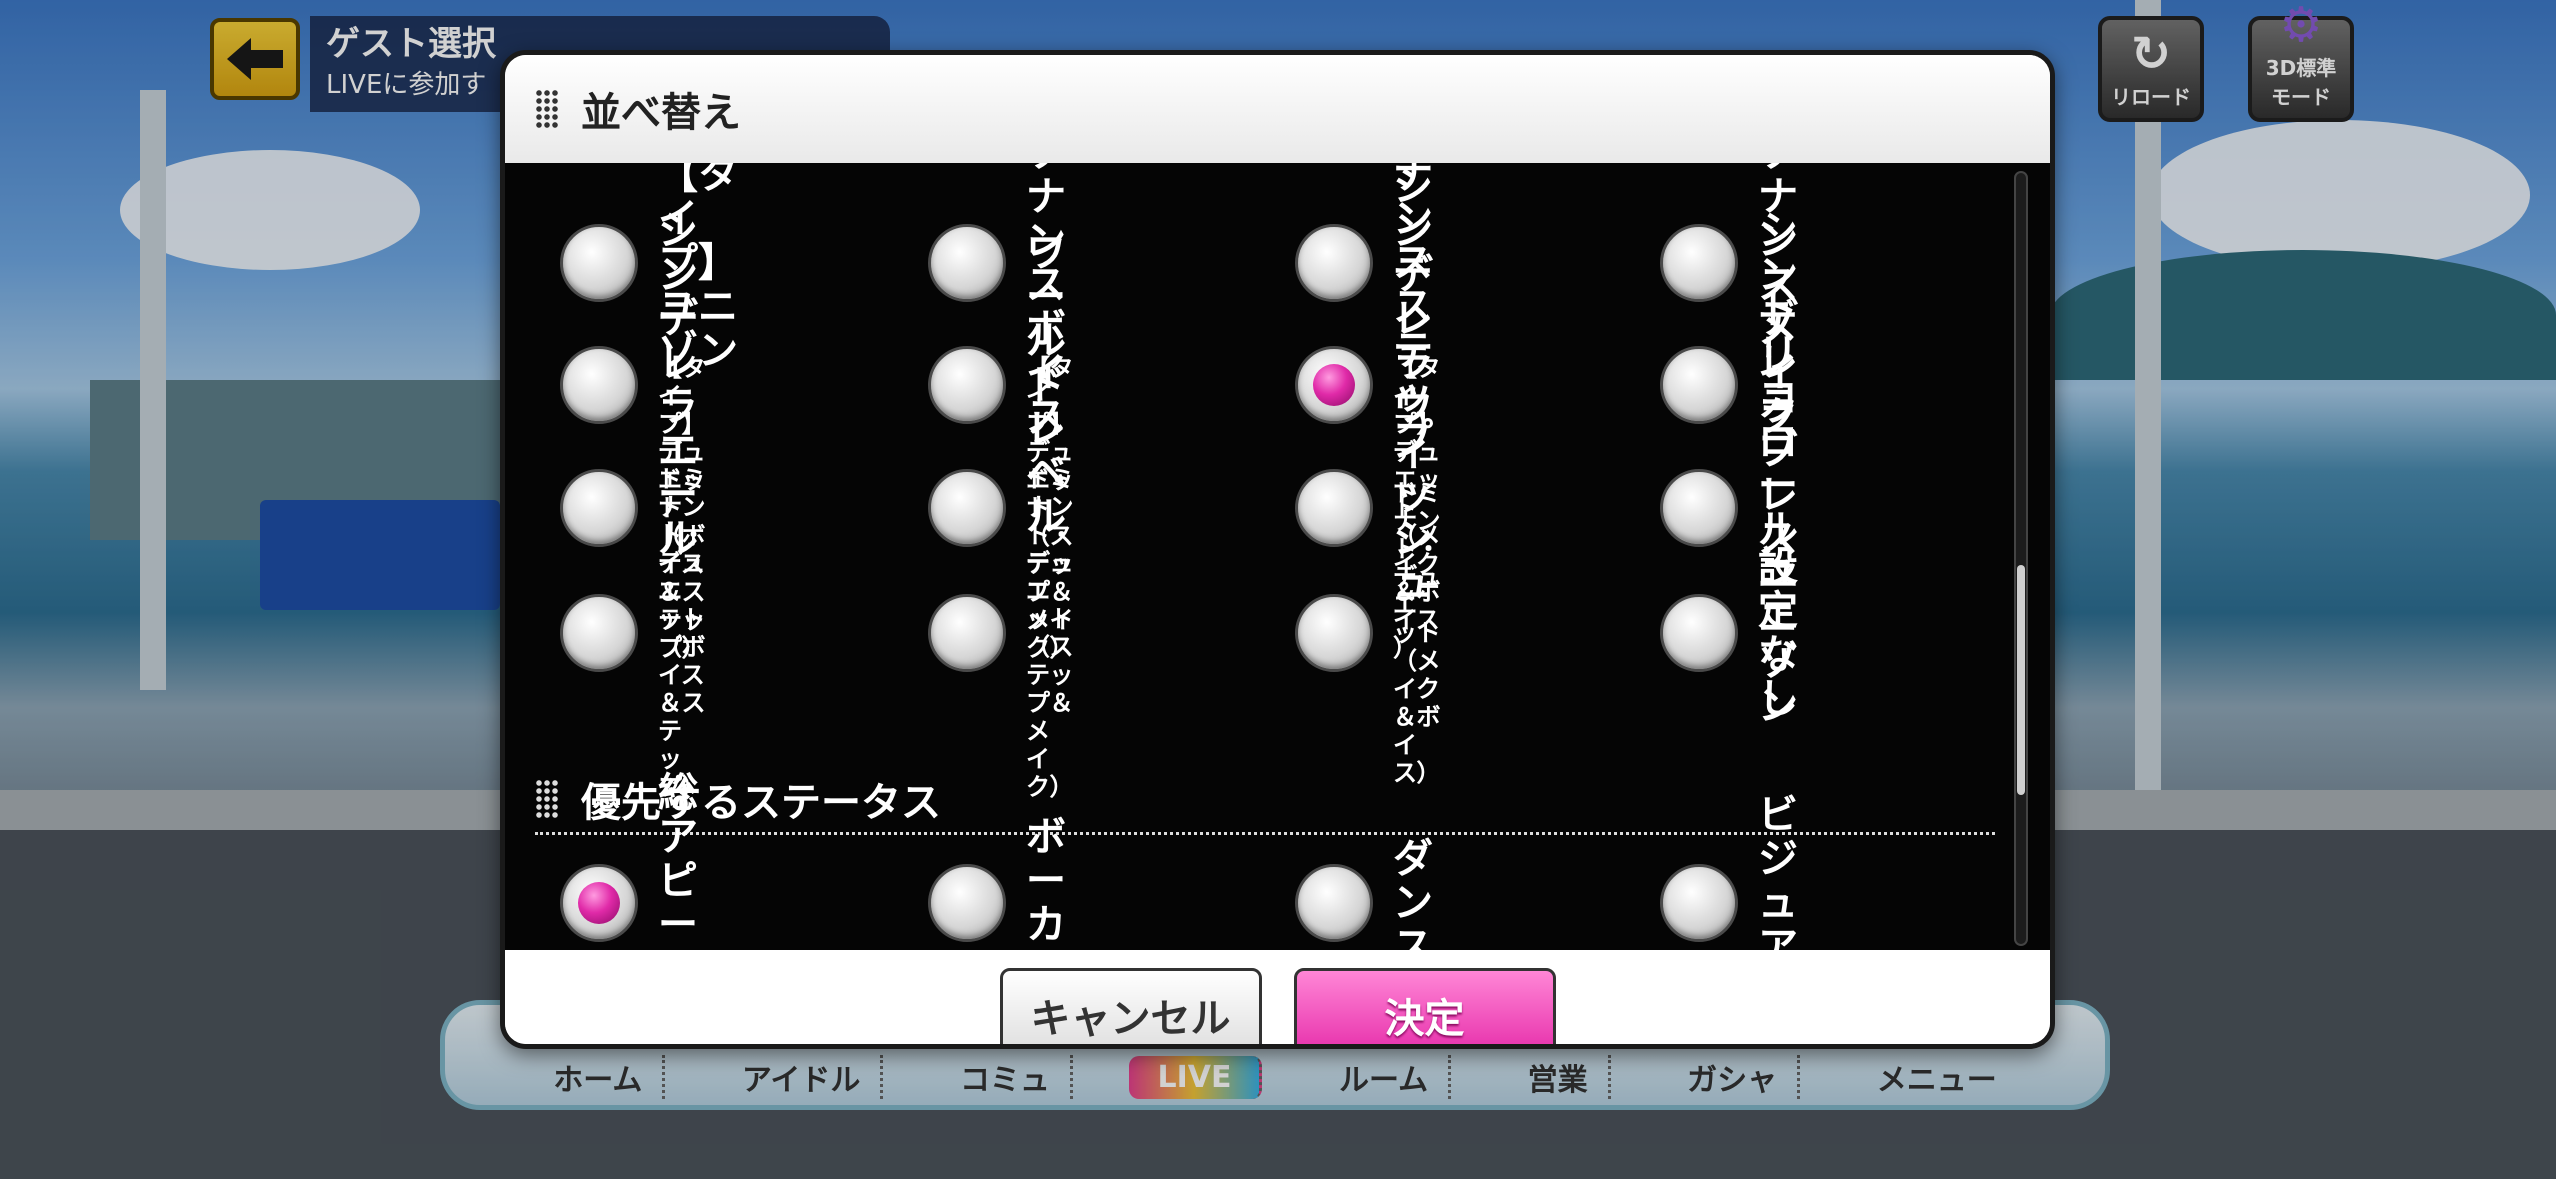 Image resolution: width=2556 pixels, height=1179 pixels. Describe the element at coordinates (1277, 109) in the screenshot. I see `dialog-header: 並べ替え` at that location.